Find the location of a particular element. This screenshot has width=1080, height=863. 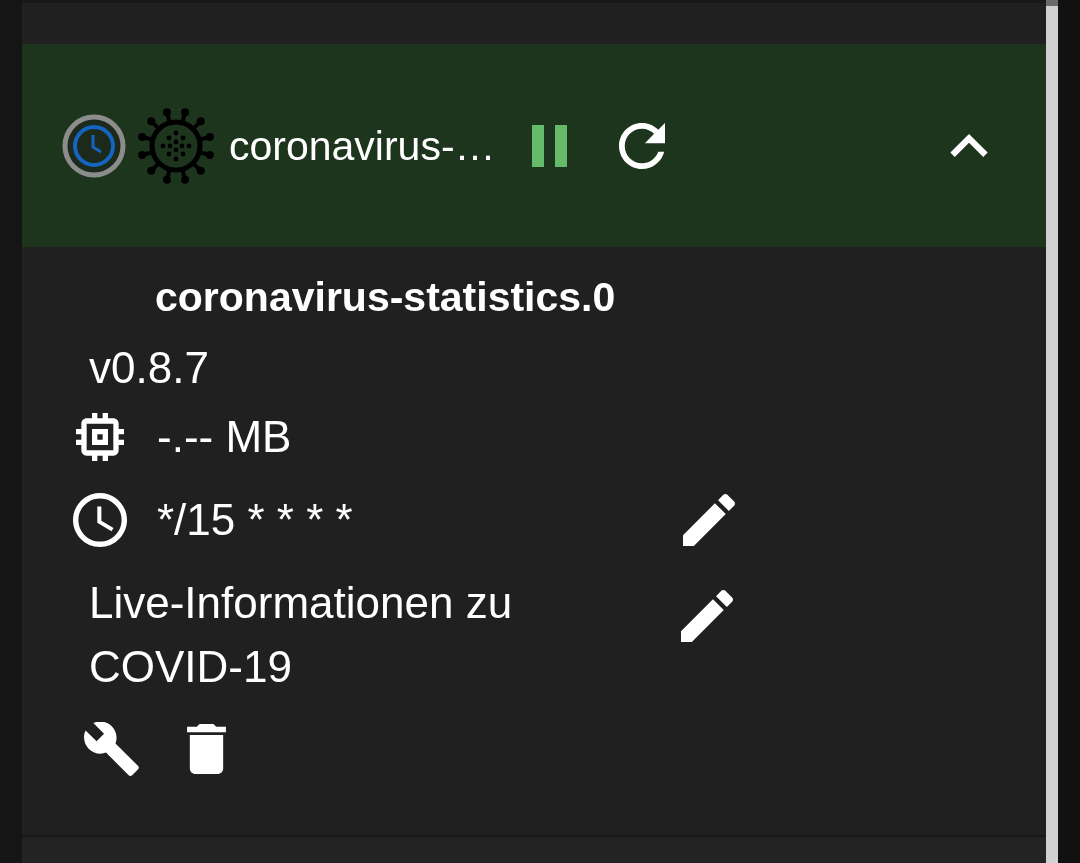

memory-text: -.-- MB is located at coordinates (224, 437).